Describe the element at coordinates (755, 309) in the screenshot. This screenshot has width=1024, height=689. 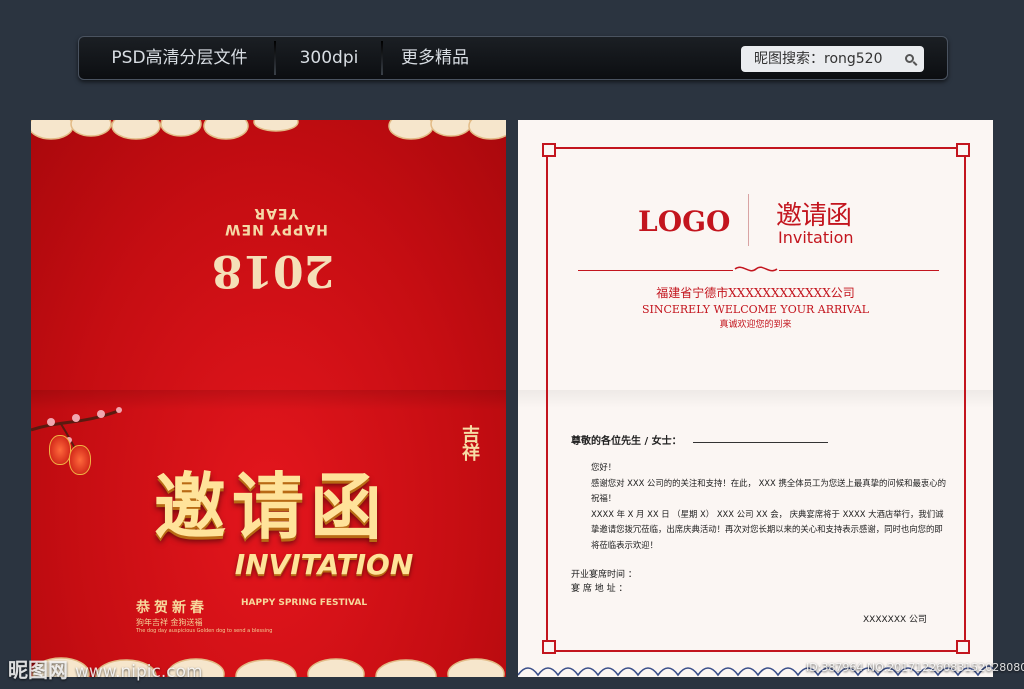
I see `welcome-english: SINCERELY WELCOME YOUR ARRIVAL` at that location.